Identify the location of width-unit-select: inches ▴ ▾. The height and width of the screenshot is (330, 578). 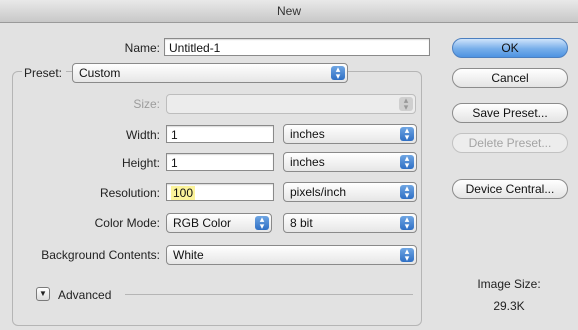
(350, 134).